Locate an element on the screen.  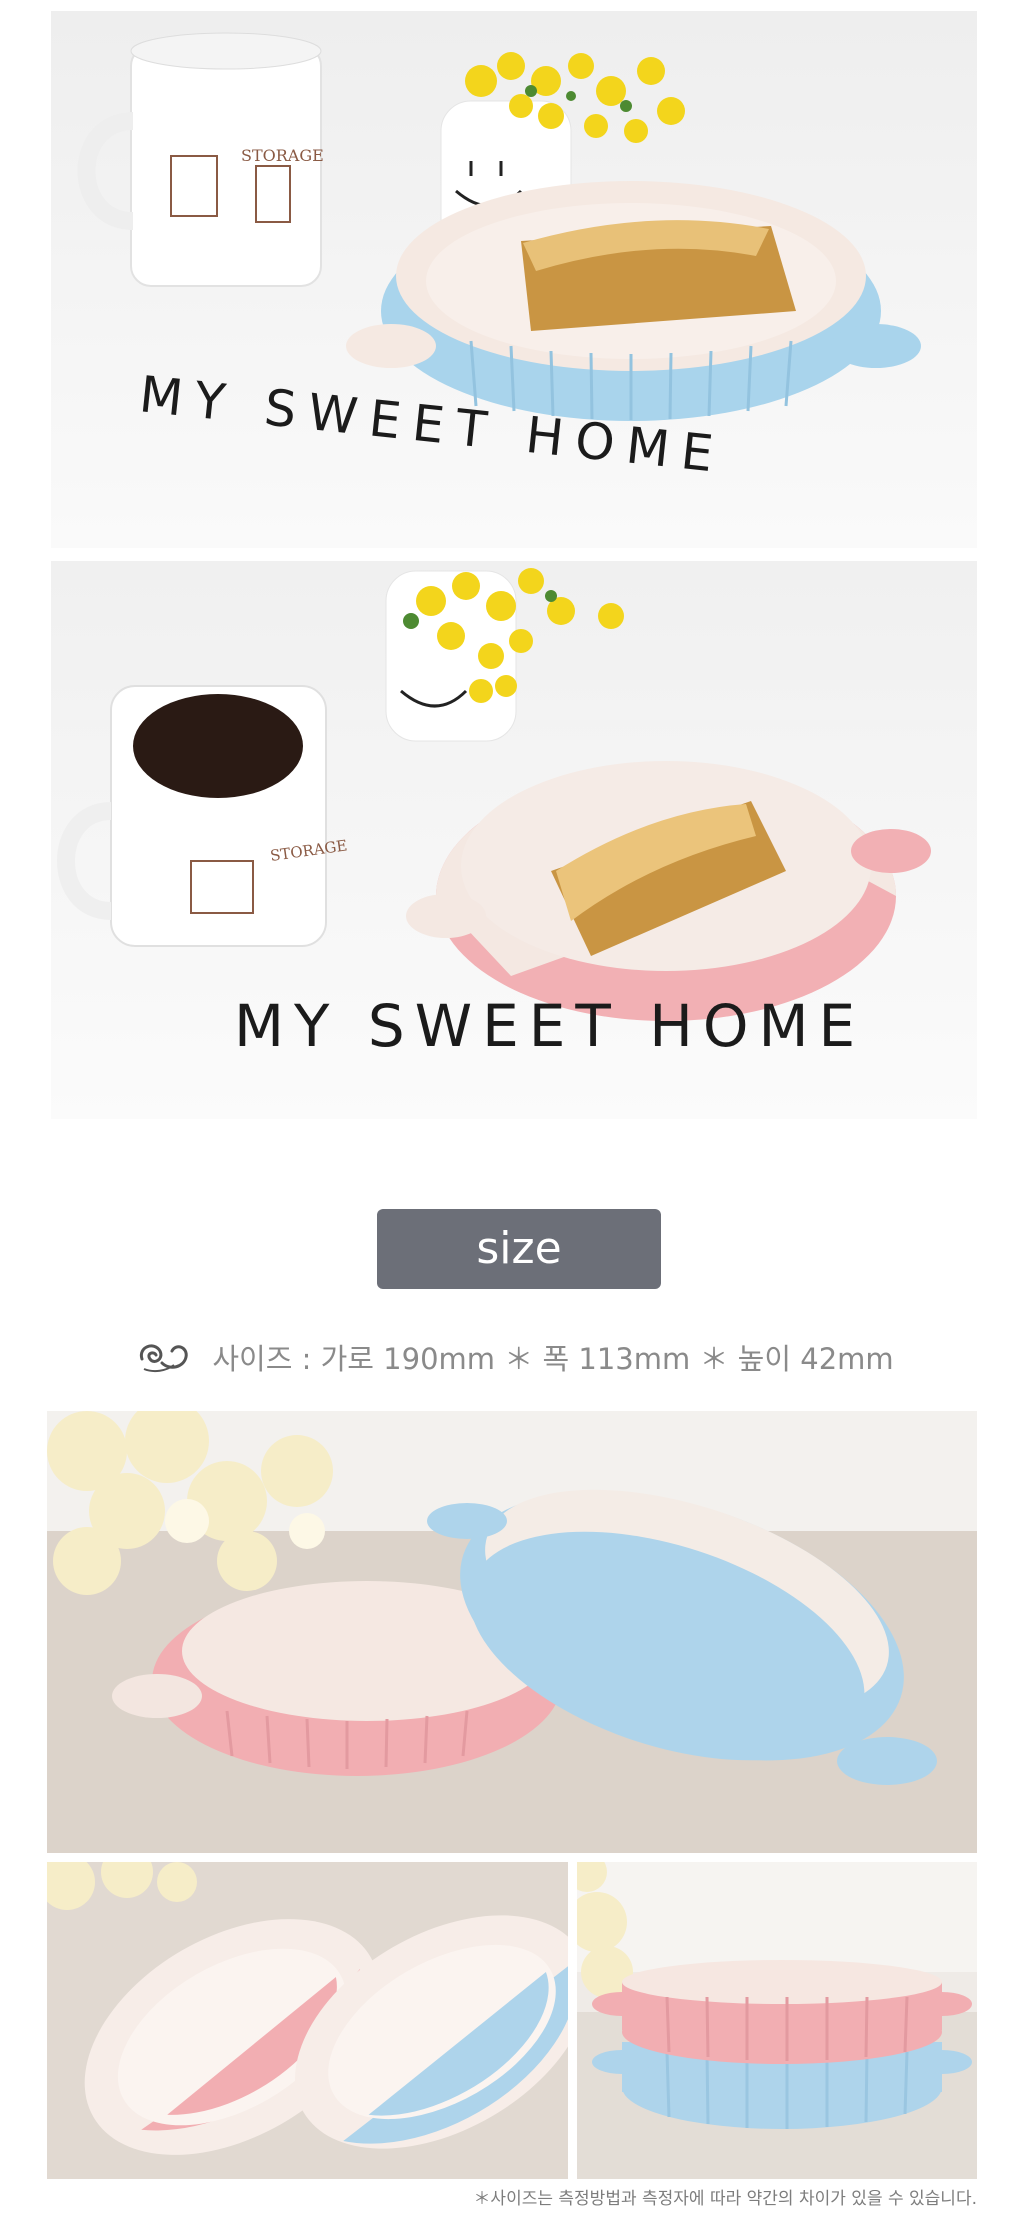
product-photo-top-view is located at coordinates (307, 2020).